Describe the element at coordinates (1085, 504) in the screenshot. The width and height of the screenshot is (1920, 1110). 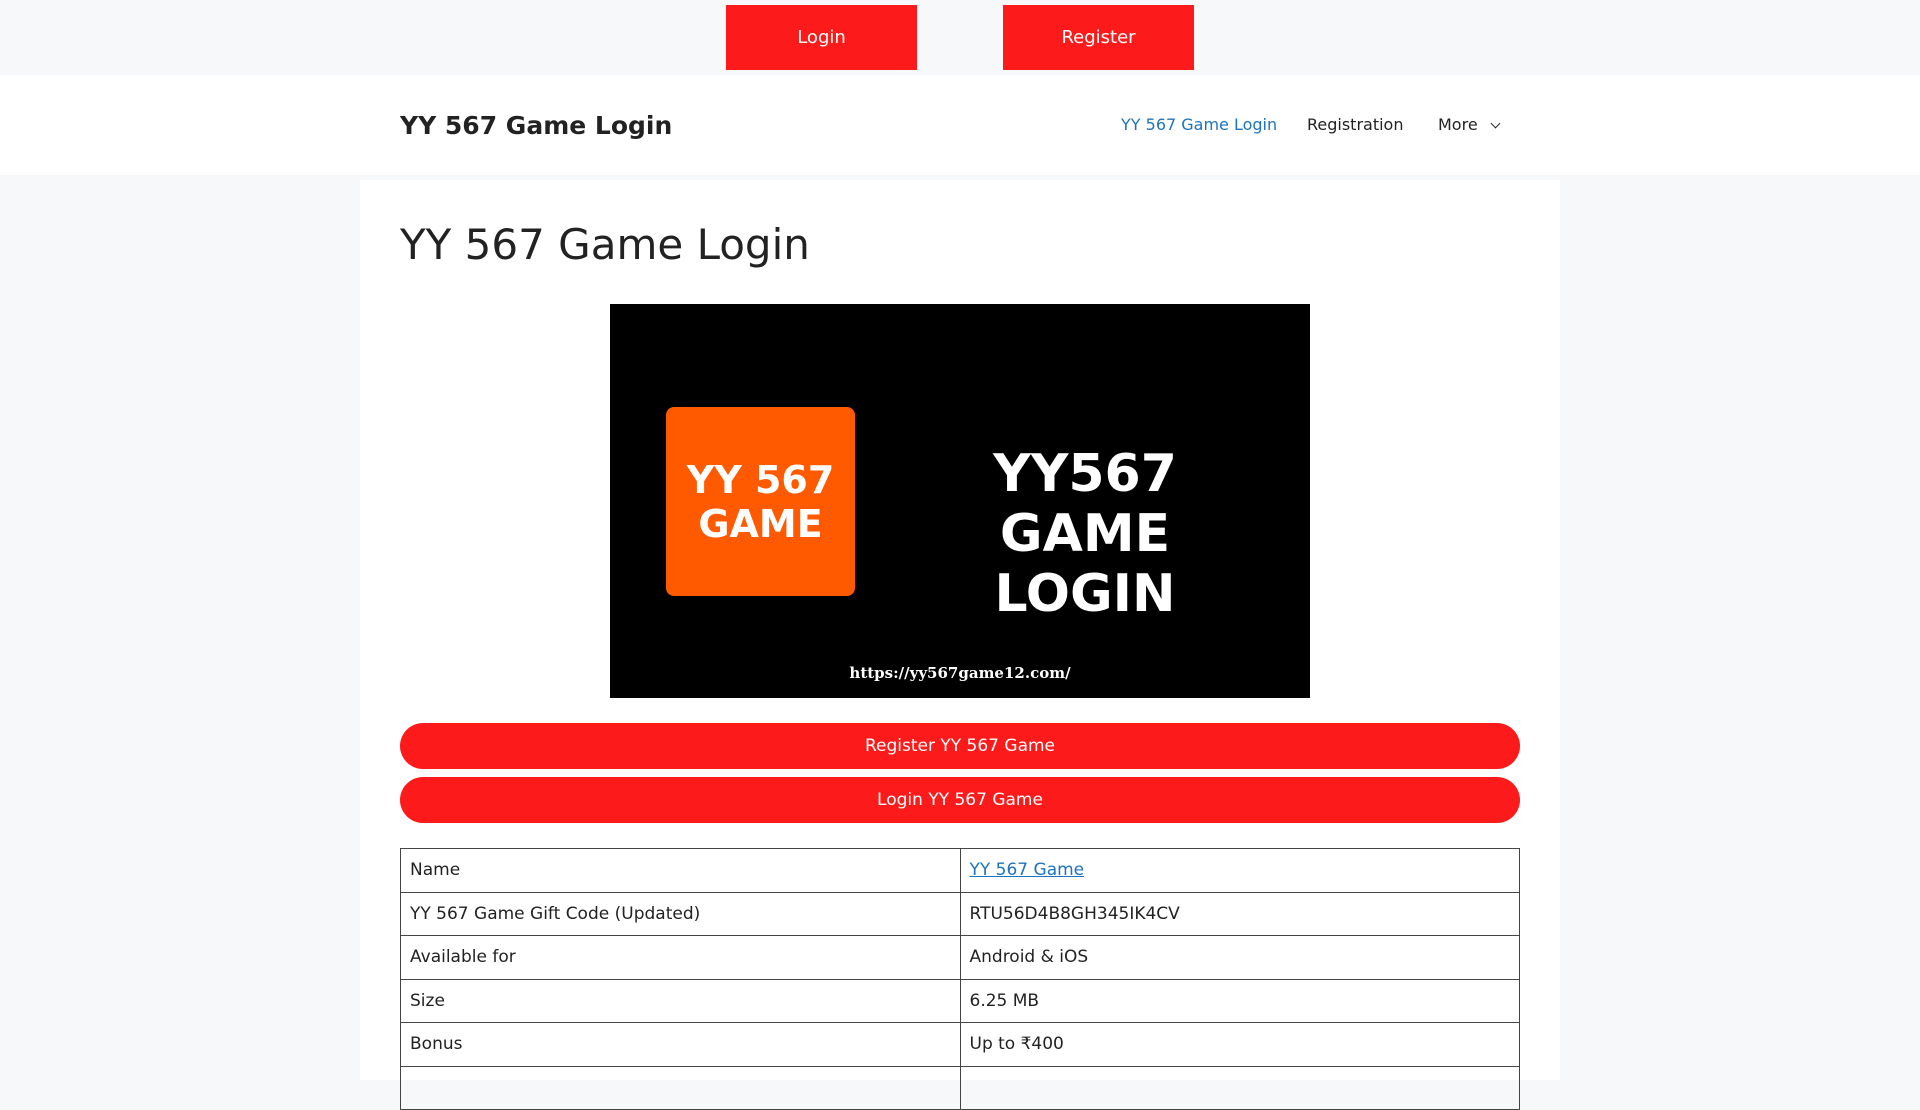
I see `banner-heading-line1: YY567 GAME` at that location.